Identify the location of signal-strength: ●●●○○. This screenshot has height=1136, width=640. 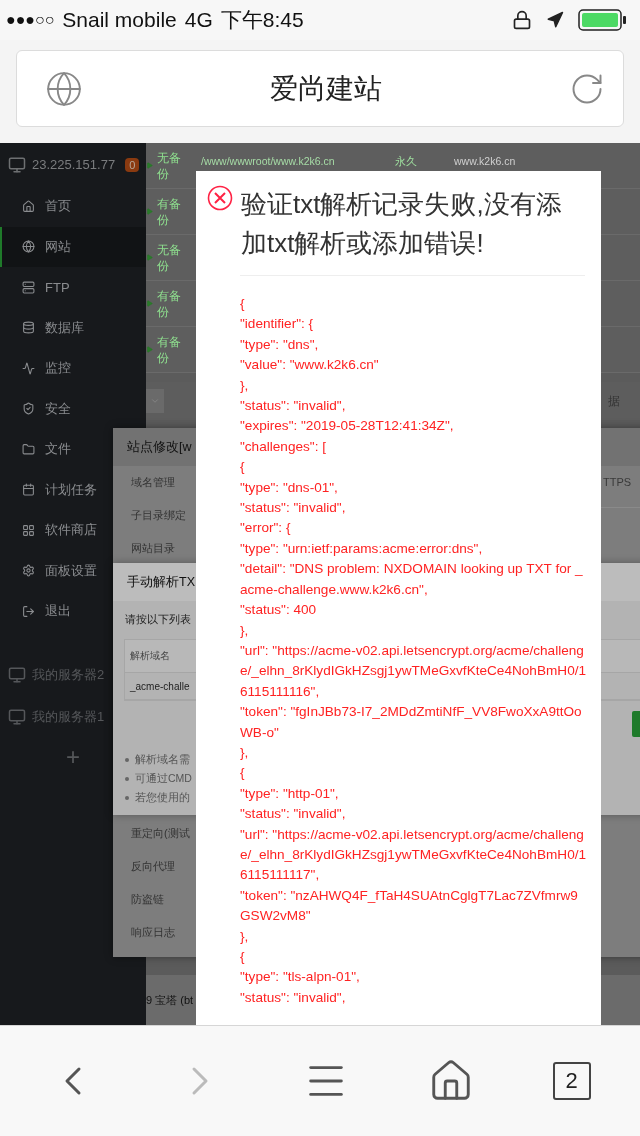
(30, 20).